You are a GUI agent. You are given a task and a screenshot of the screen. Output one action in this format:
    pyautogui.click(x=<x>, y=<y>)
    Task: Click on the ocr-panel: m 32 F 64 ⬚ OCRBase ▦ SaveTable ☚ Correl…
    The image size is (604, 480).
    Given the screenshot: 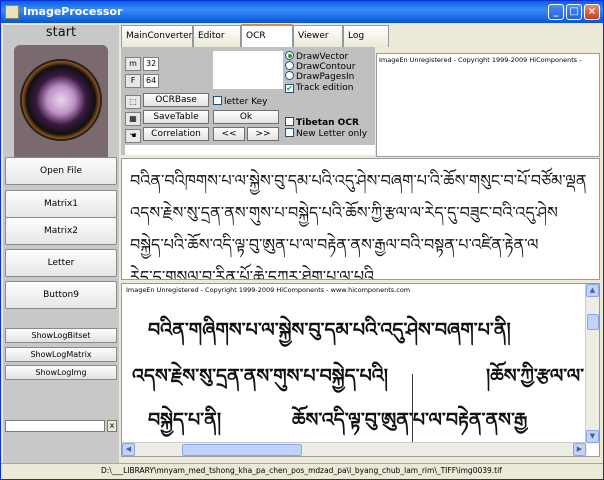 What is the action you would take?
    pyautogui.click(x=248, y=101)
    